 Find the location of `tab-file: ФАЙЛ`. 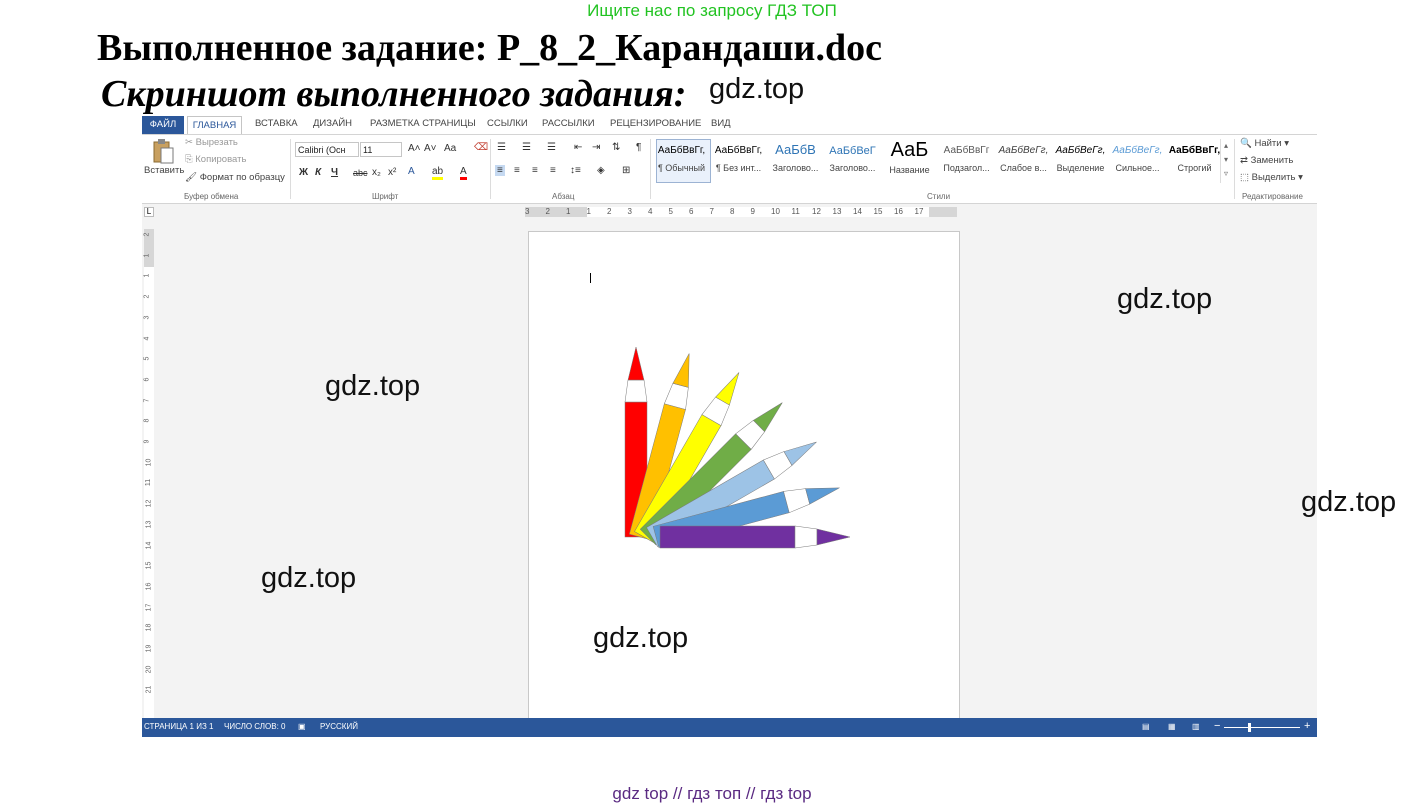

tab-file: ФАЙЛ is located at coordinates (163, 125).